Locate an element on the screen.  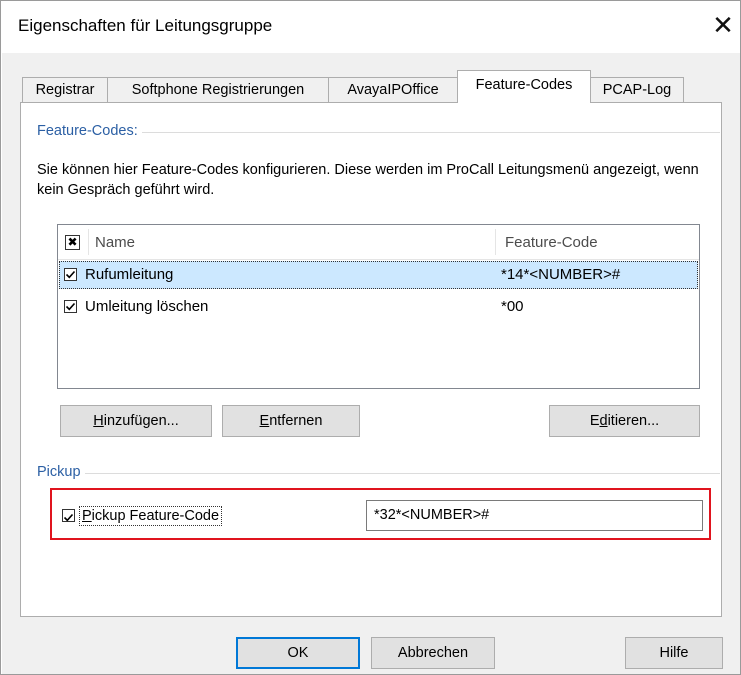
tab-pcap-log: PCAP-Log is located at coordinates (637, 89).